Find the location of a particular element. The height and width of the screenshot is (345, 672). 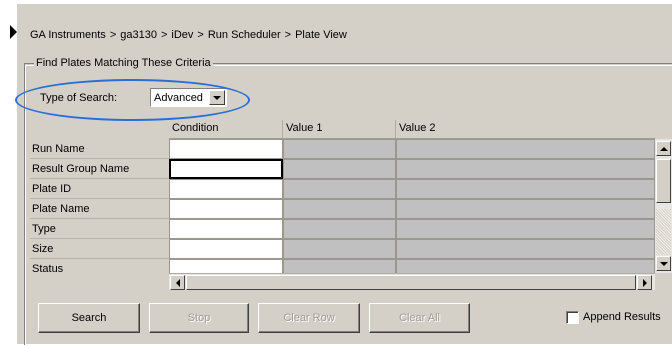

arrow-left-icon is located at coordinates (177, 282).